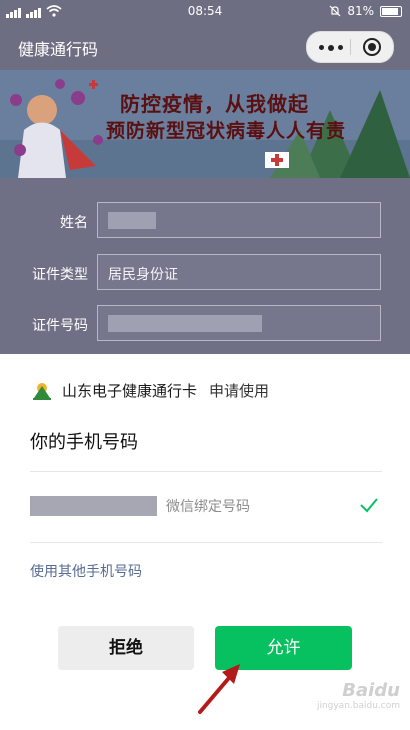  Describe the element at coordinates (226, 131) in the screenshot. I see `banner-line-2: 预防新型冠状病毒人人有责` at that location.